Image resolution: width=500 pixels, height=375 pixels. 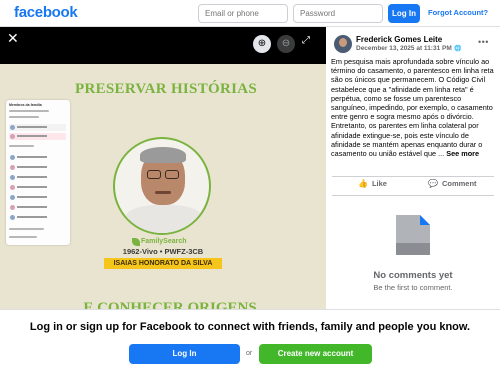 What do you see at coordinates (38, 172) in the screenshot?
I see `family-members-panel: Membros da família` at bounding box center [38, 172].